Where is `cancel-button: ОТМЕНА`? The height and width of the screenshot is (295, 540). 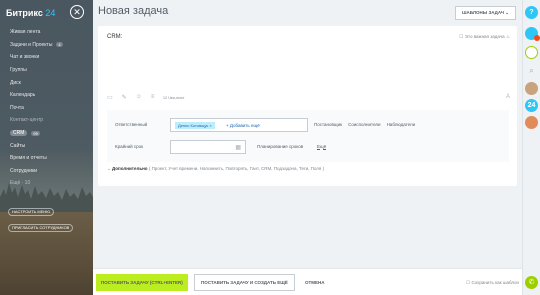 cancel-button: ОТМЕНА is located at coordinates (315, 282).